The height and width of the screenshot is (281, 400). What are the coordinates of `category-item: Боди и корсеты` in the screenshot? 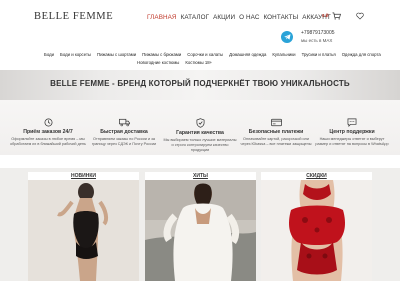 It's located at (75, 54).